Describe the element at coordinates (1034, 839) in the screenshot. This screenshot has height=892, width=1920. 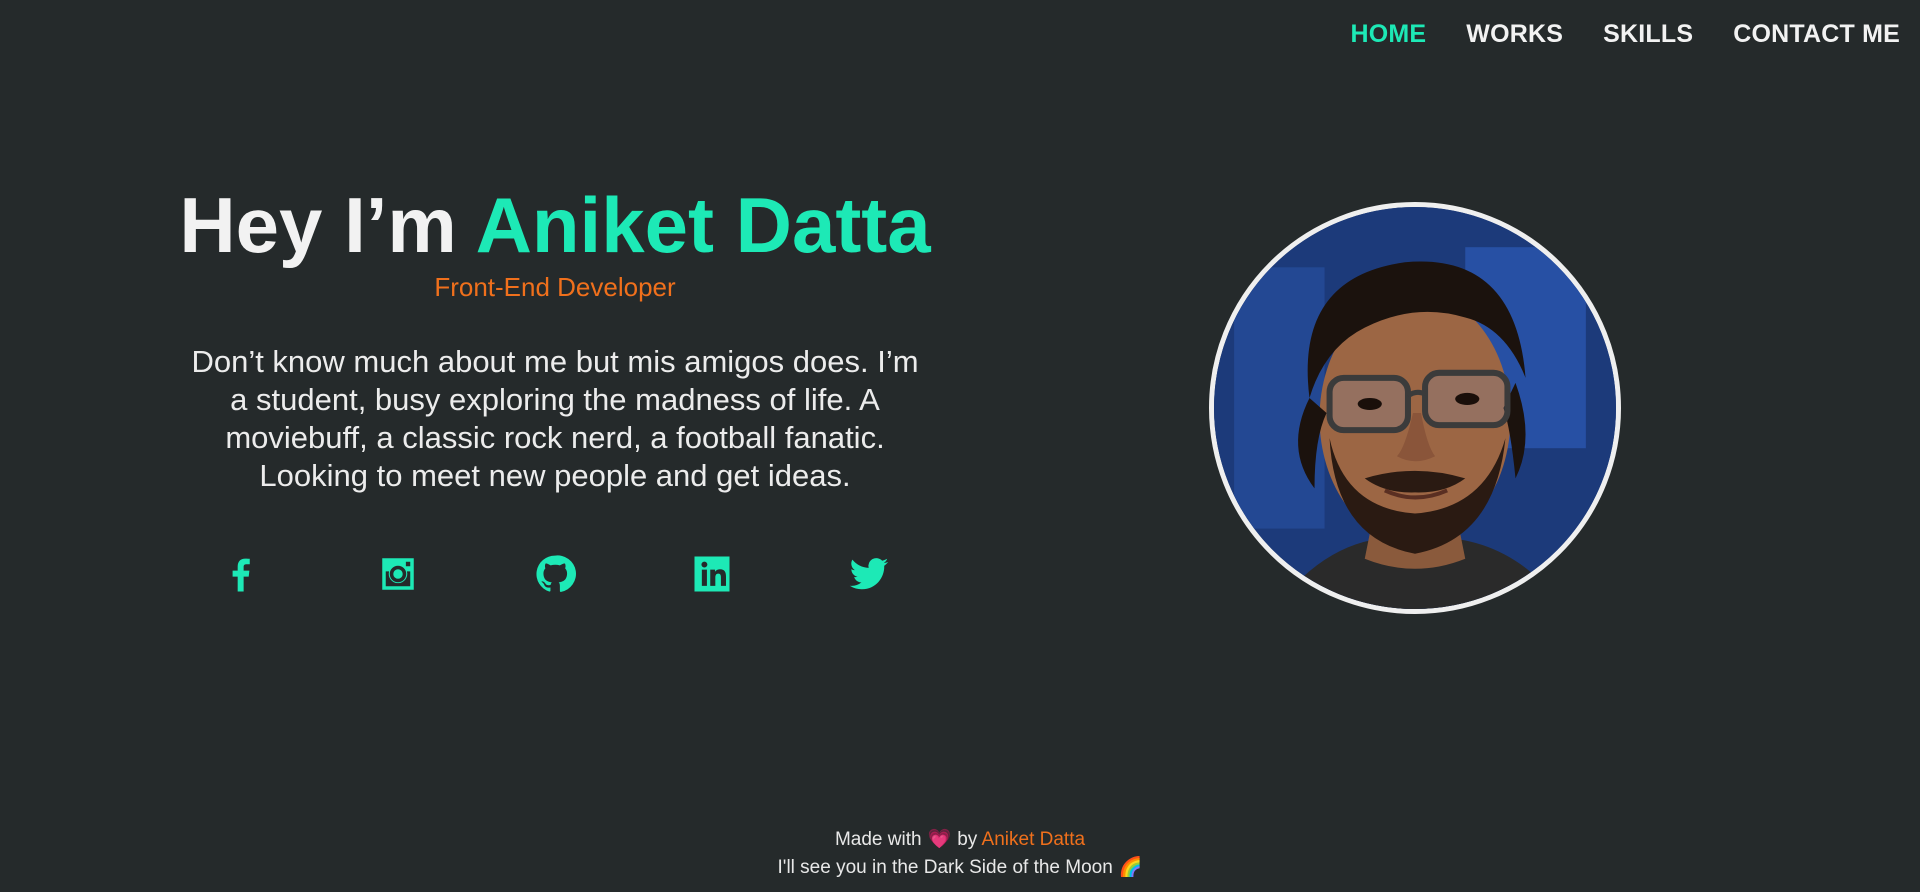
I see `footer-author-link: Aniket Datta` at that location.